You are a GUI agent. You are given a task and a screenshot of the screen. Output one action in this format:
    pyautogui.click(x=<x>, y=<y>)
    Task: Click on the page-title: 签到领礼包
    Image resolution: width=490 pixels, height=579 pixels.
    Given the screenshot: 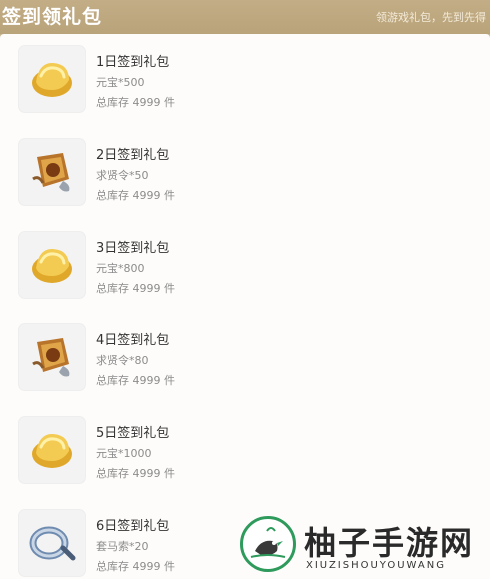 What is the action you would take?
    pyautogui.click(x=52, y=17)
    